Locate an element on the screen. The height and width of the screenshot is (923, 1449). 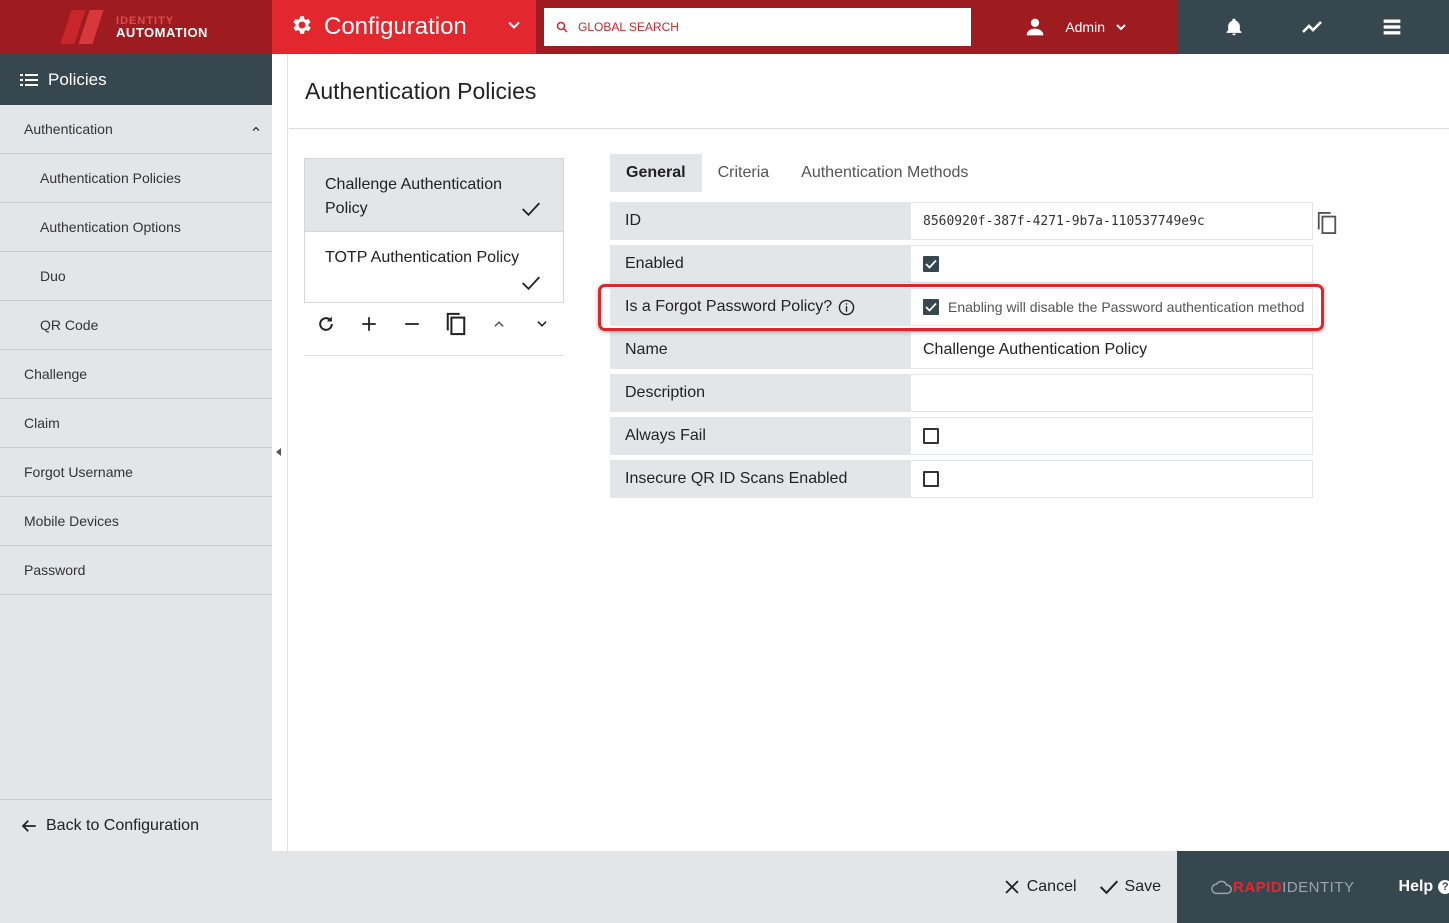
tab-authentication-methods: Authentication Methods is located at coordinates (884, 173).